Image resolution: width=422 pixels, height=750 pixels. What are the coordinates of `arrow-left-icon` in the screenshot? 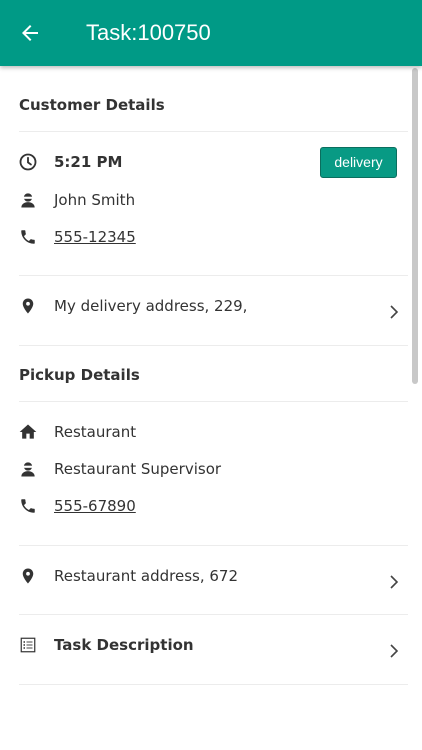 It's located at (30, 33).